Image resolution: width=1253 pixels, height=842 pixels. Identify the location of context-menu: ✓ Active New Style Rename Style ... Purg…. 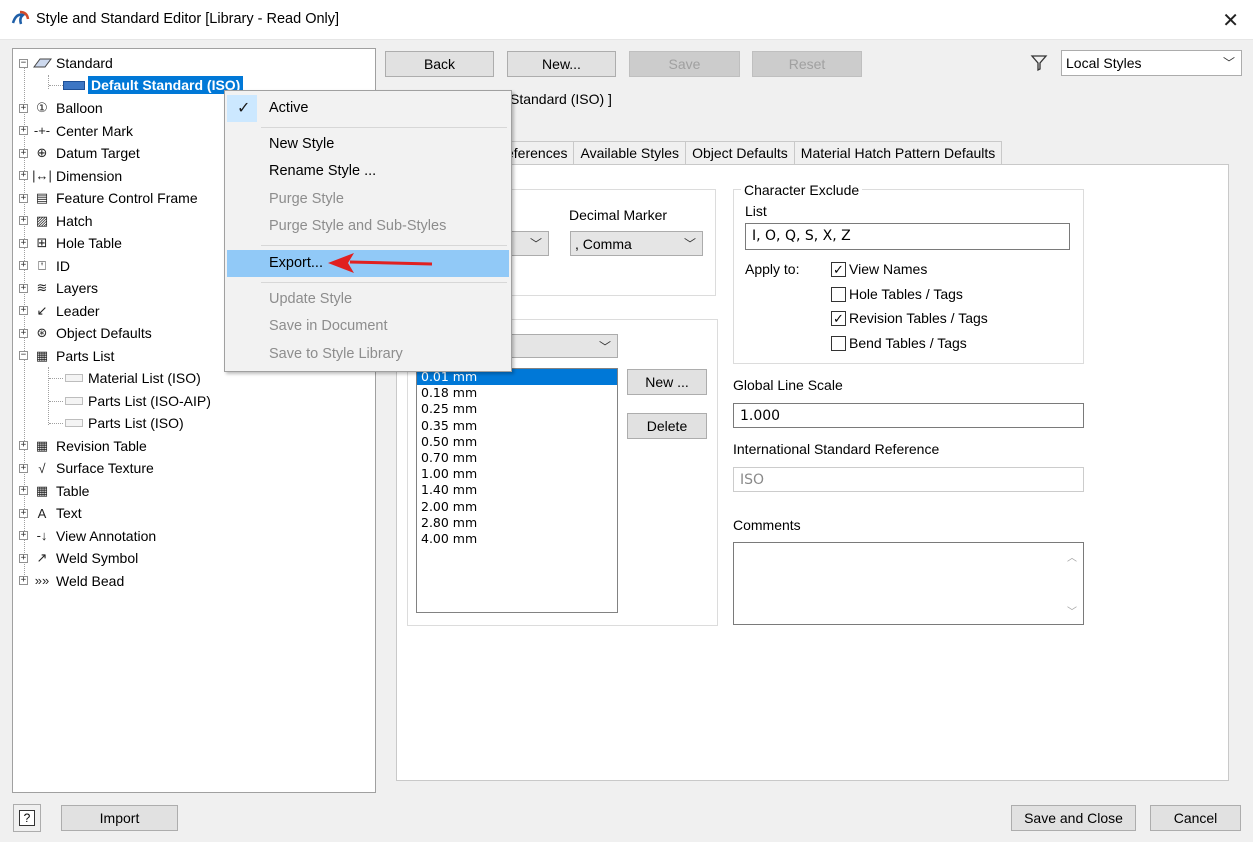
(368, 231).